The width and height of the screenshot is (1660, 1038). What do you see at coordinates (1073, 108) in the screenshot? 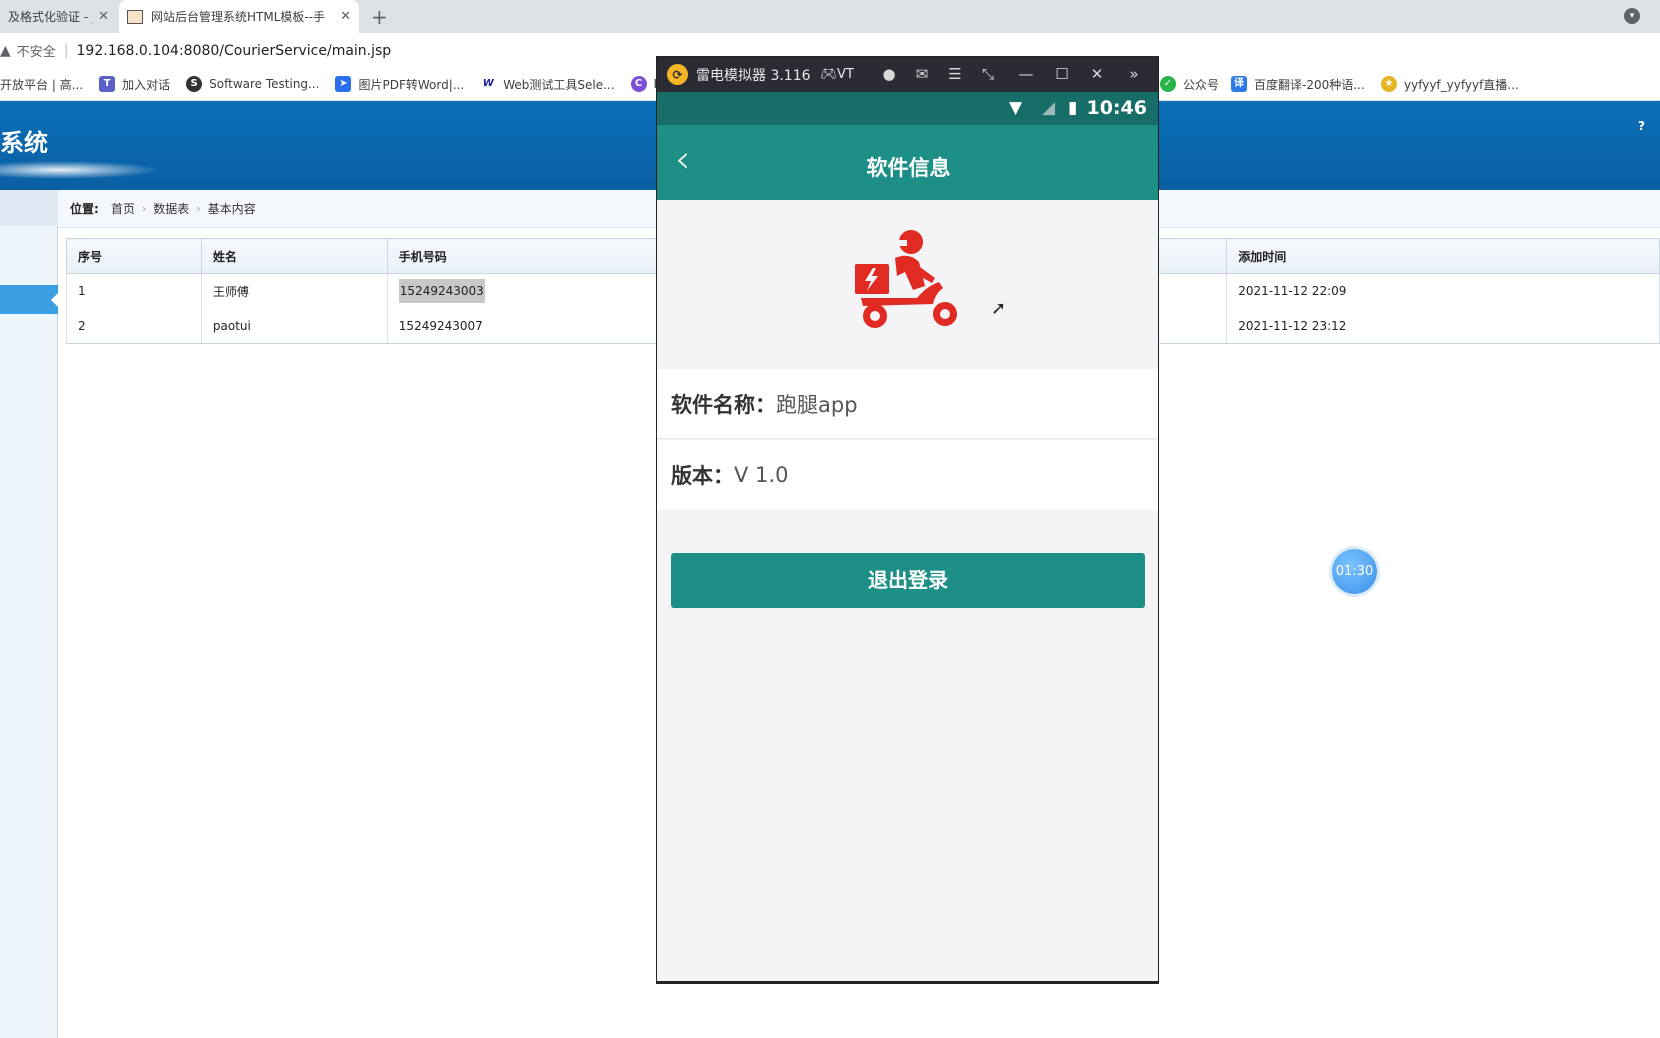
I see `battery-icon: ▮` at bounding box center [1073, 108].